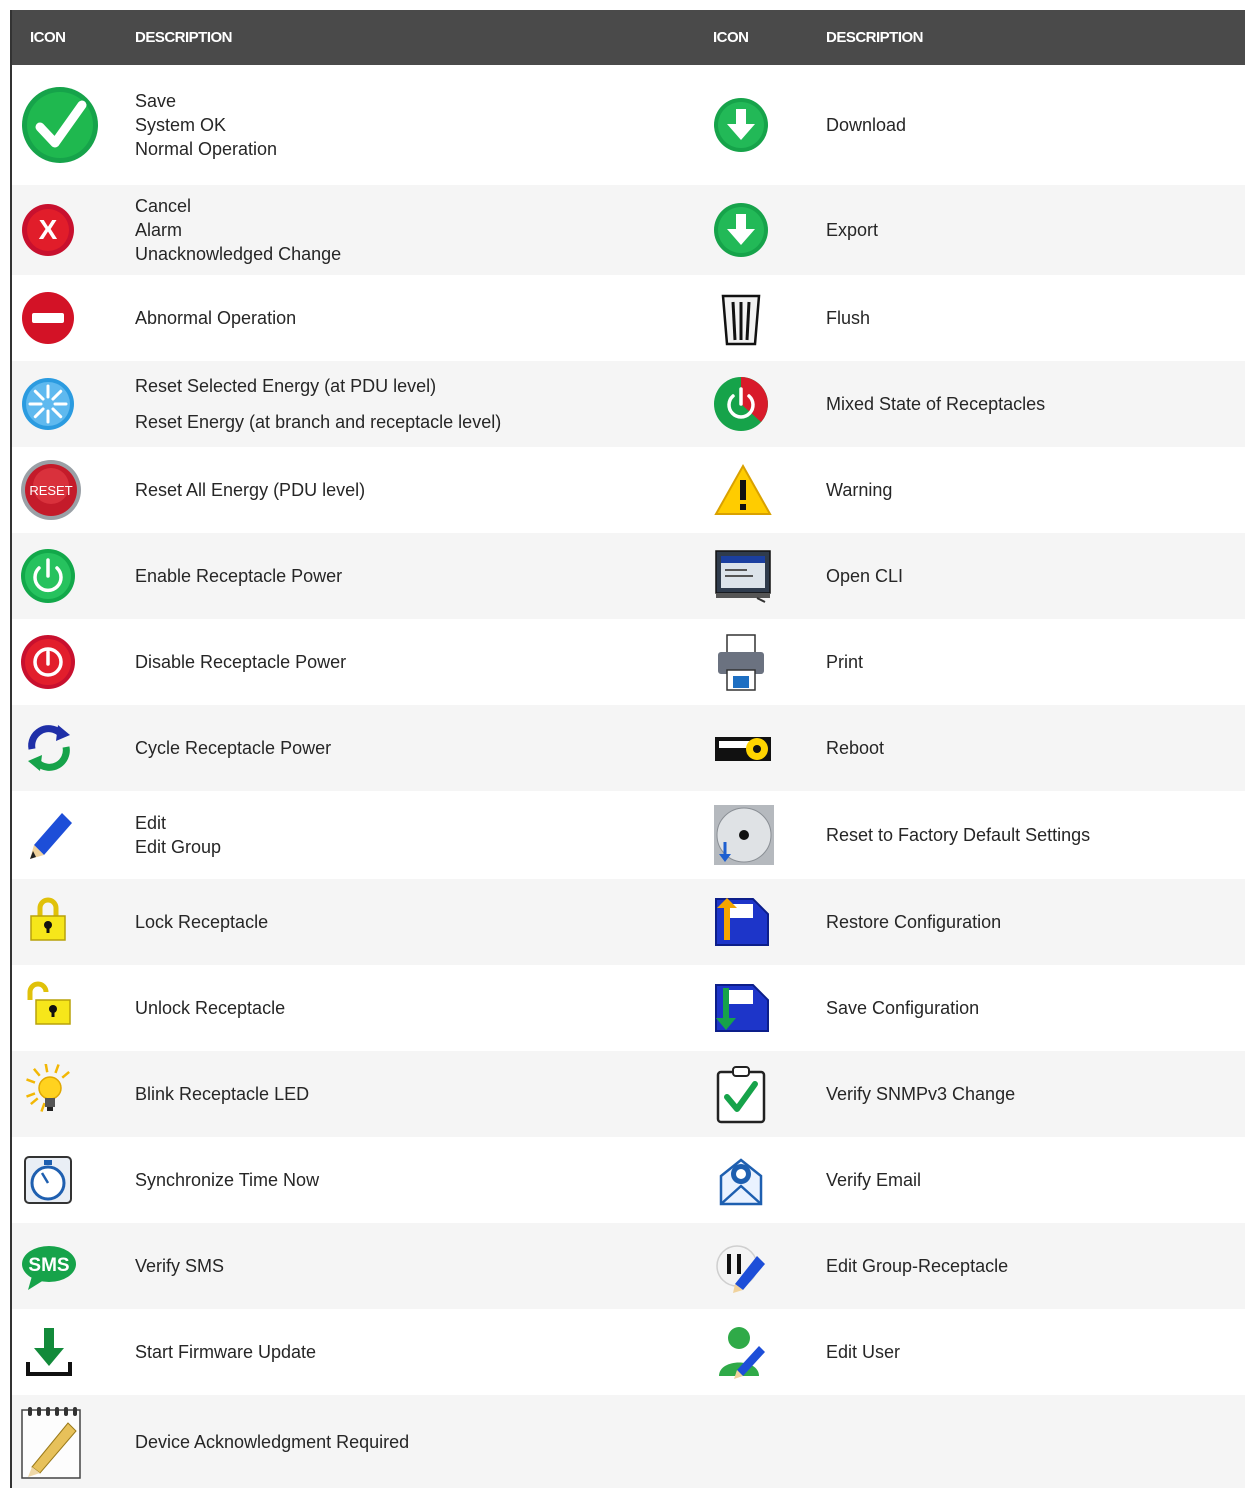 This screenshot has height=1488, width=1245. What do you see at coordinates (181, 125) in the screenshot?
I see `description-line: System OK` at bounding box center [181, 125].